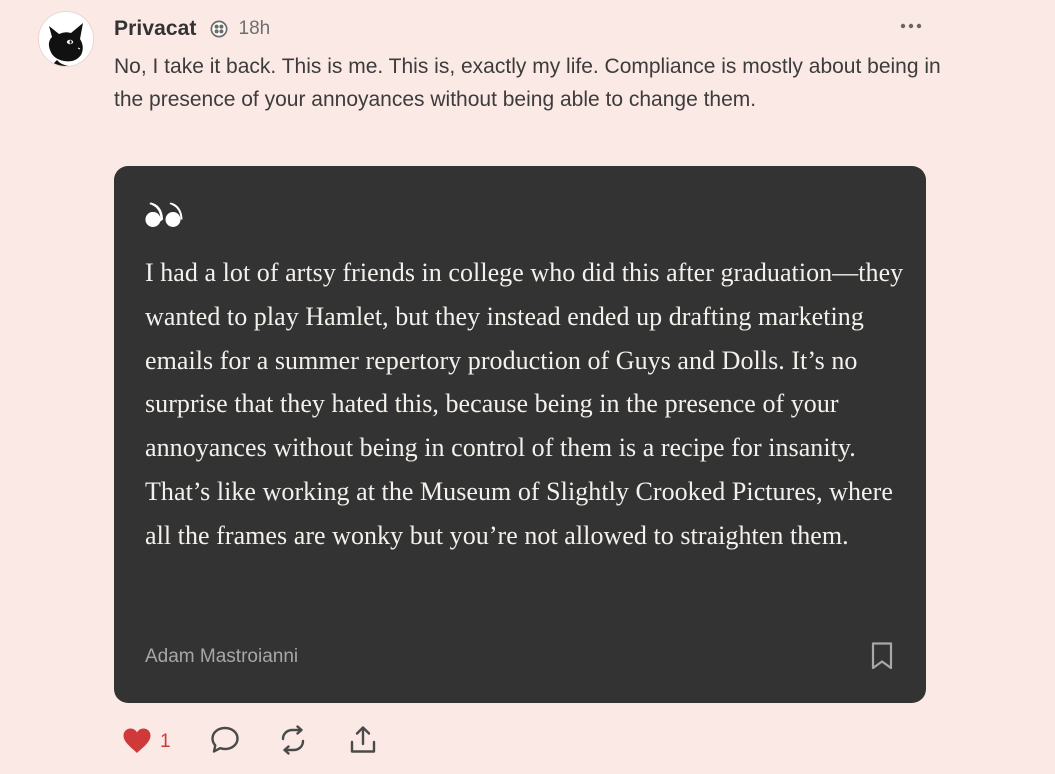 The image size is (1055, 774). Describe the element at coordinates (164, 217) in the screenshot. I see `quote-mark-icon` at that location.